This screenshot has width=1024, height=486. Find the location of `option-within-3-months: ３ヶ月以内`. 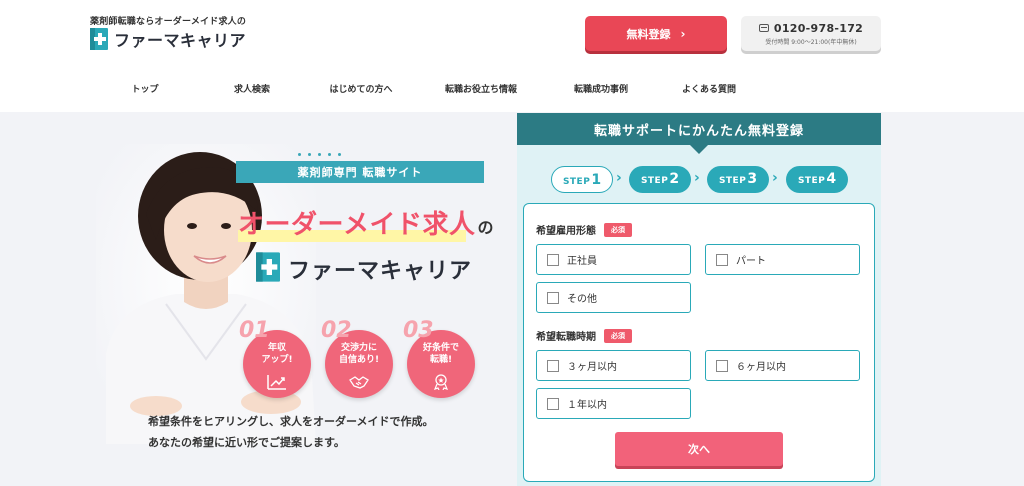

option-within-3-months: ３ヶ月以内 is located at coordinates (613, 365).